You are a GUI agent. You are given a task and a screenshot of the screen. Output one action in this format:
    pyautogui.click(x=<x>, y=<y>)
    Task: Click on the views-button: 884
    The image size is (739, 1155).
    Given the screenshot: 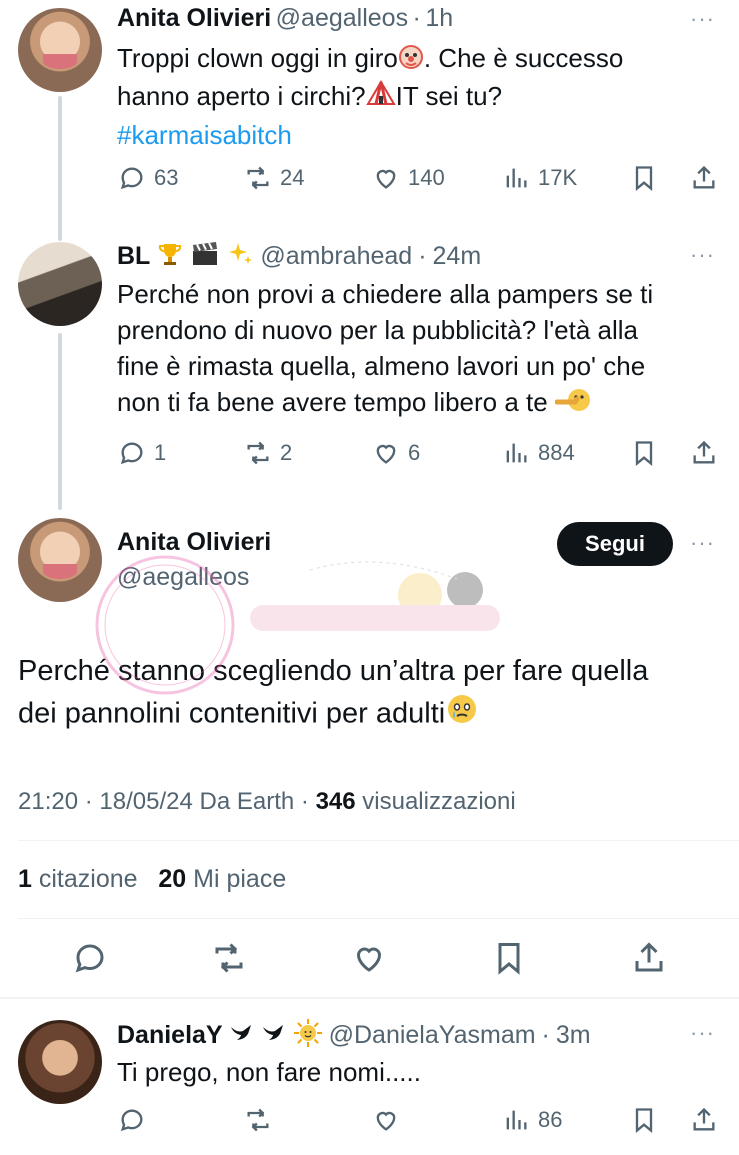 What is the action you would take?
    pyautogui.click(x=538, y=453)
    